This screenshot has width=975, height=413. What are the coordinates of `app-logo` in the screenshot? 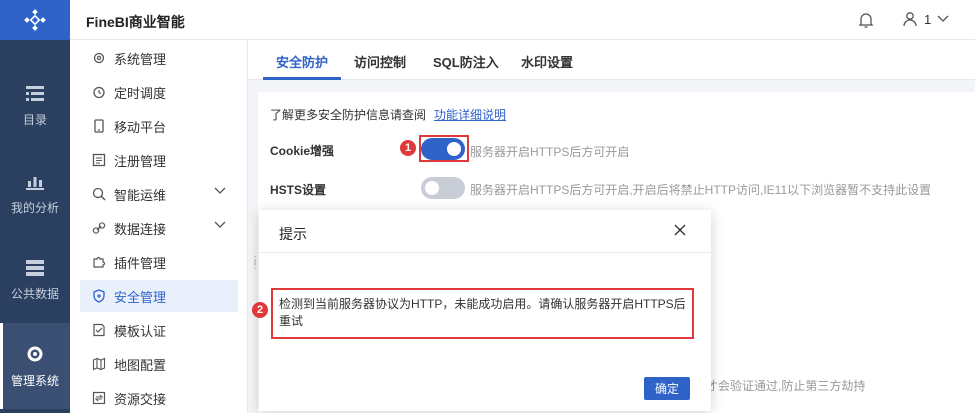 It's located at (35, 20).